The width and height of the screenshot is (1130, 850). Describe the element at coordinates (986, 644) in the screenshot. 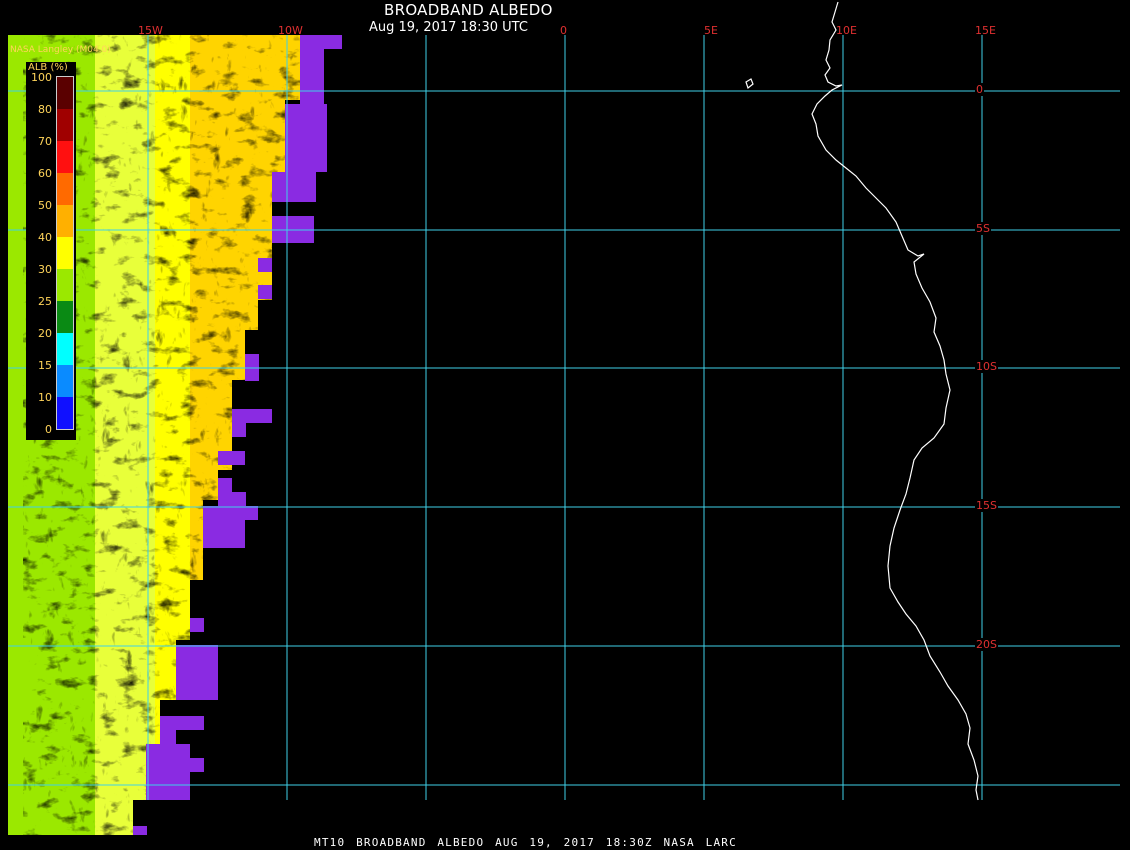

I see `lat-label-20s: 20S` at that location.